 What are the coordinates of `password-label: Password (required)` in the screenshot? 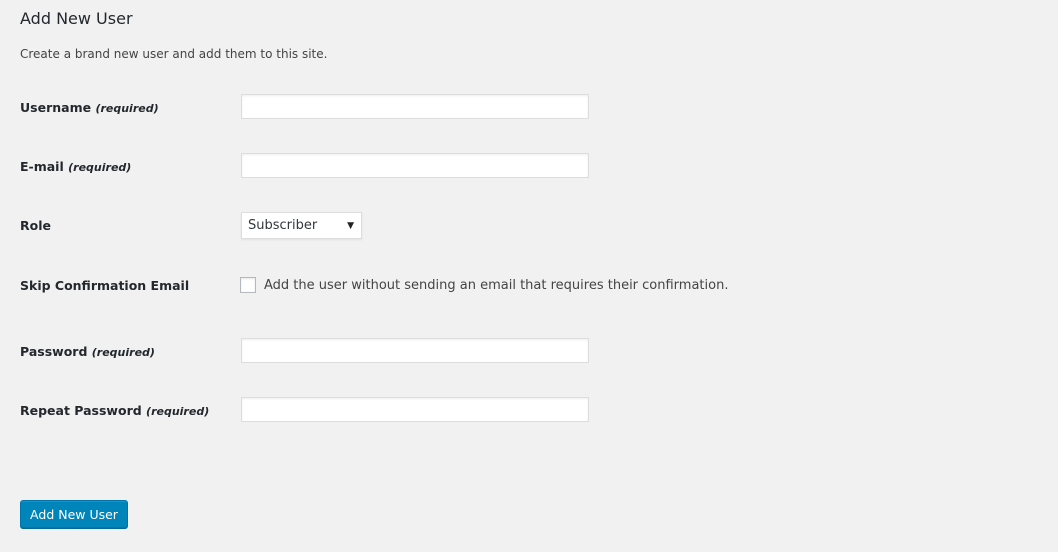 It's located at (87, 351).